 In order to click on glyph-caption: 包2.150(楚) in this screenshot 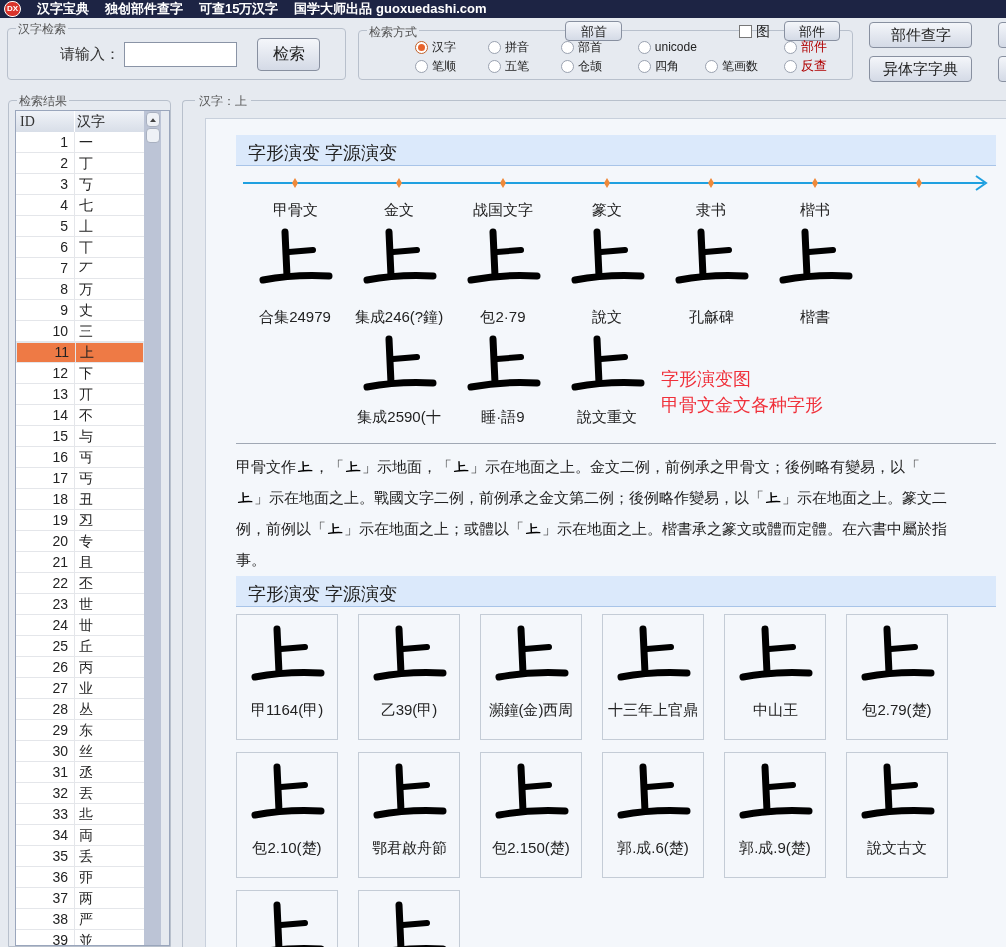, I will do `click(531, 847)`.